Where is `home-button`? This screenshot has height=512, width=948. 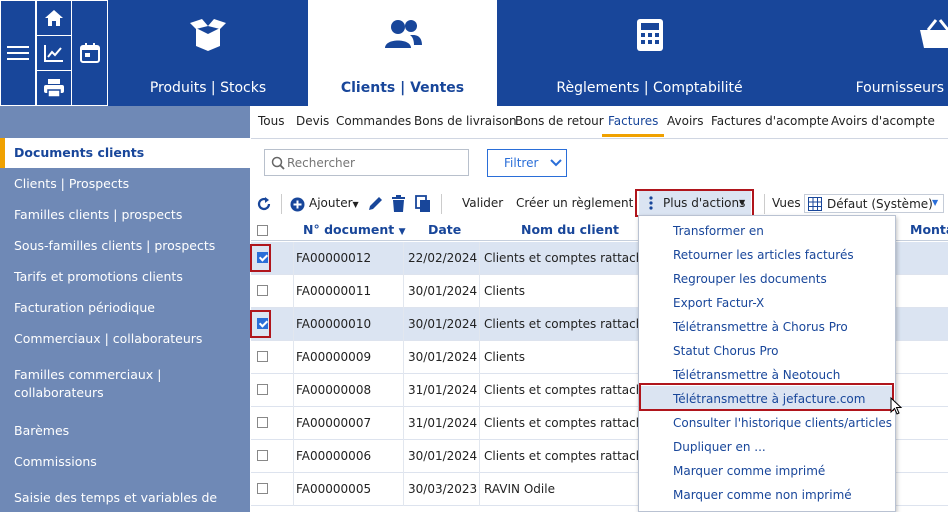 home-button is located at coordinates (54, 18).